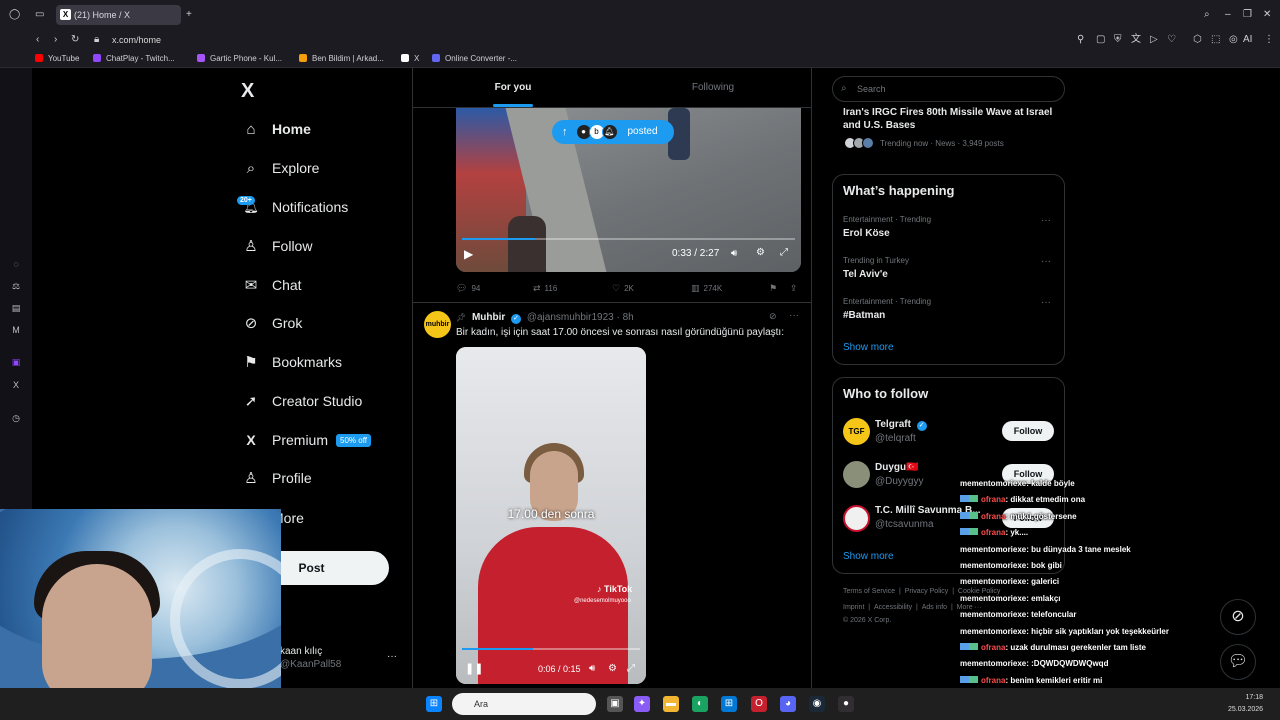 The image size is (1280, 720). I want to click on taskbar-clock: 17:18 25.03.2026, so click(1245, 704).